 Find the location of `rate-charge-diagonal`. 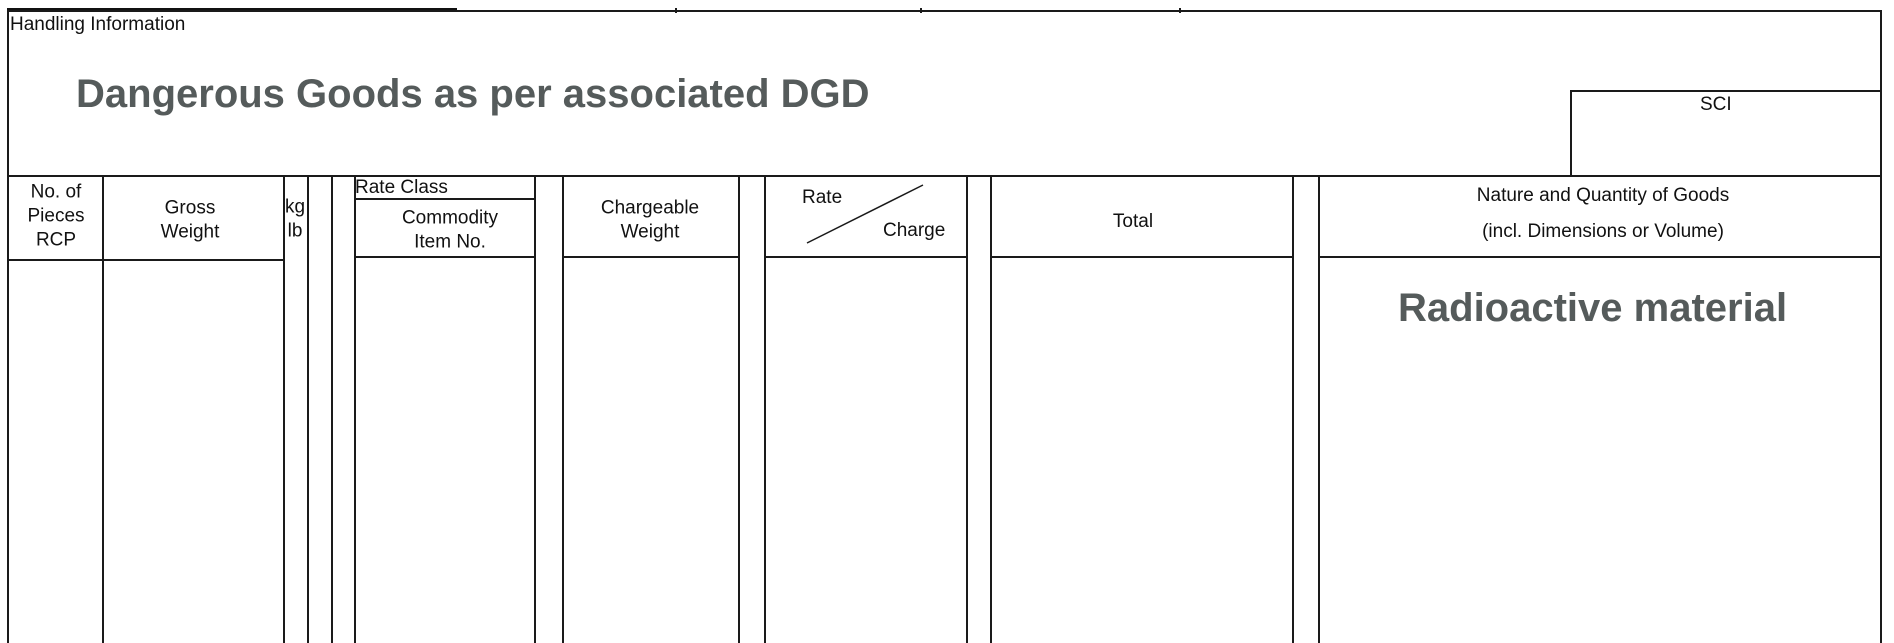

rate-charge-diagonal is located at coordinates (865, 214).